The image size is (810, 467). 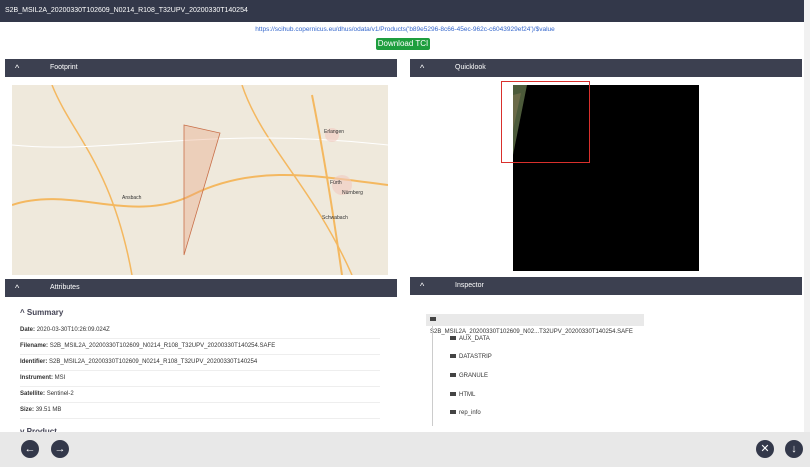 What do you see at coordinates (132, 198) in the screenshot?
I see `map-label-ansbach: Ansbach` at bounding box center [132, 198].